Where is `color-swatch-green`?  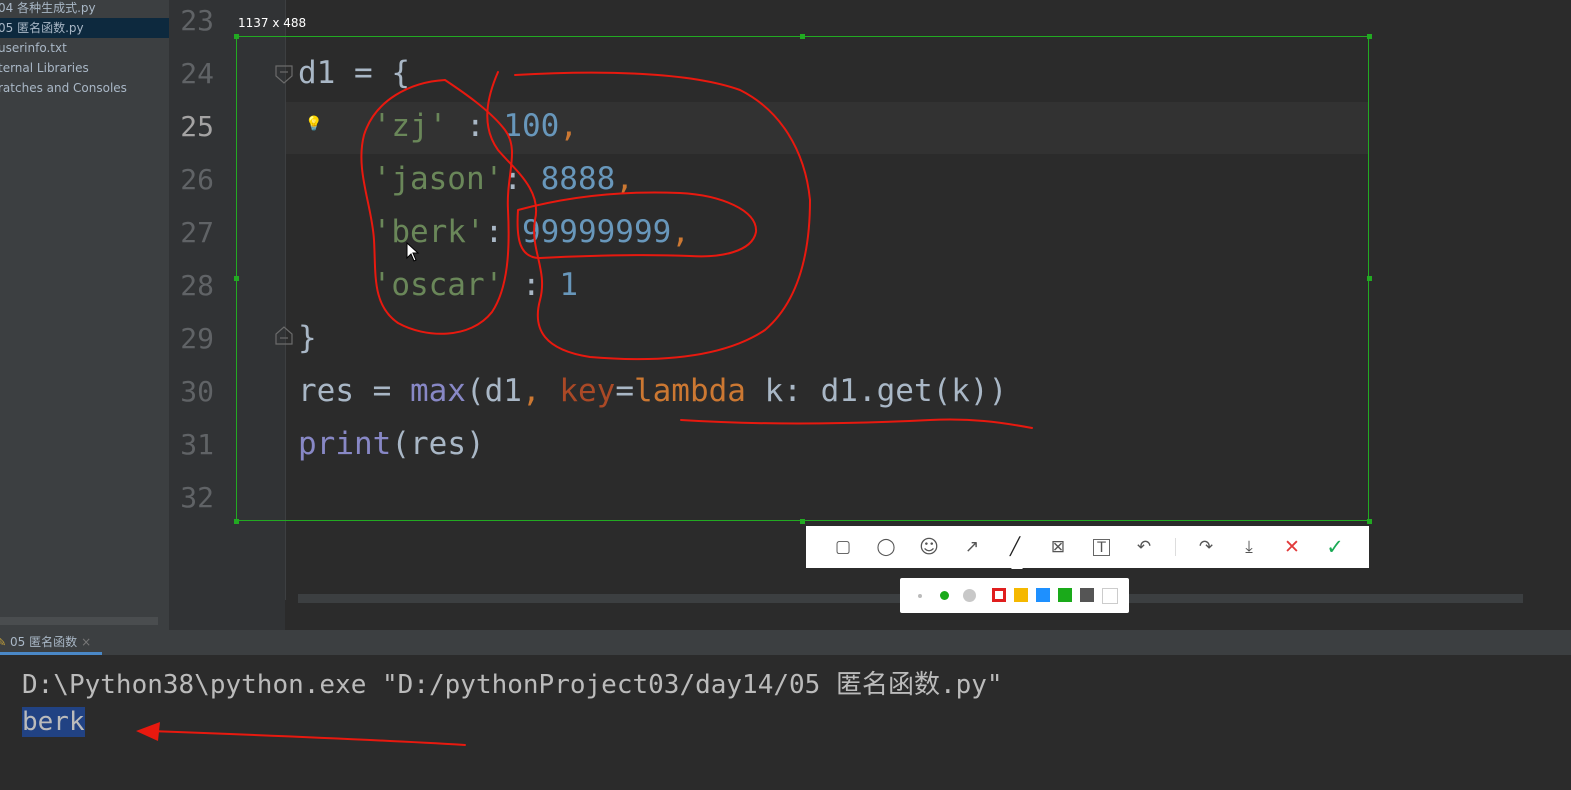
color-swatch-green is located at coordinates (1065, 595).